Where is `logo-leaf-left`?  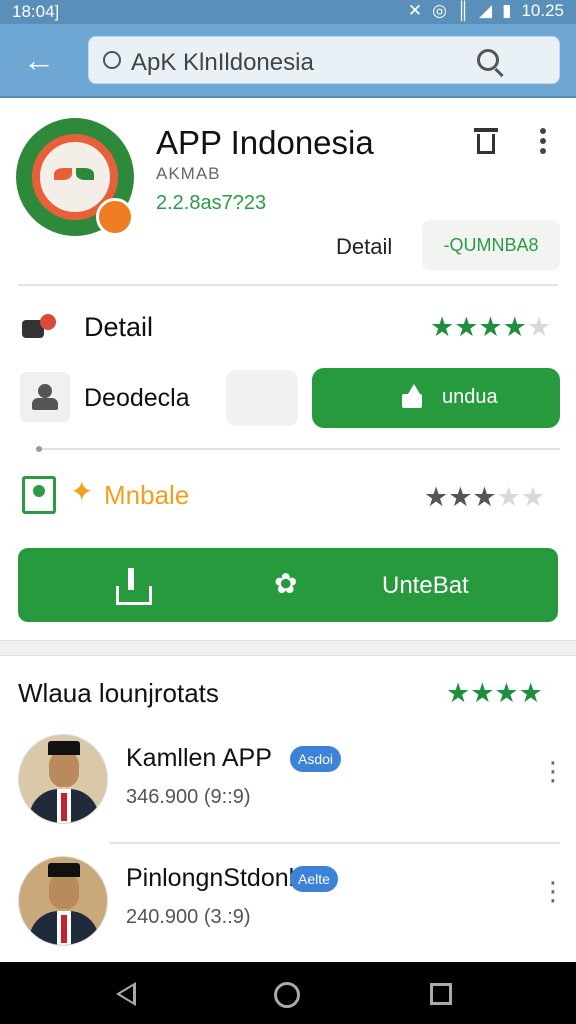 logo-leaf-left is located at coordinates (63, 174).